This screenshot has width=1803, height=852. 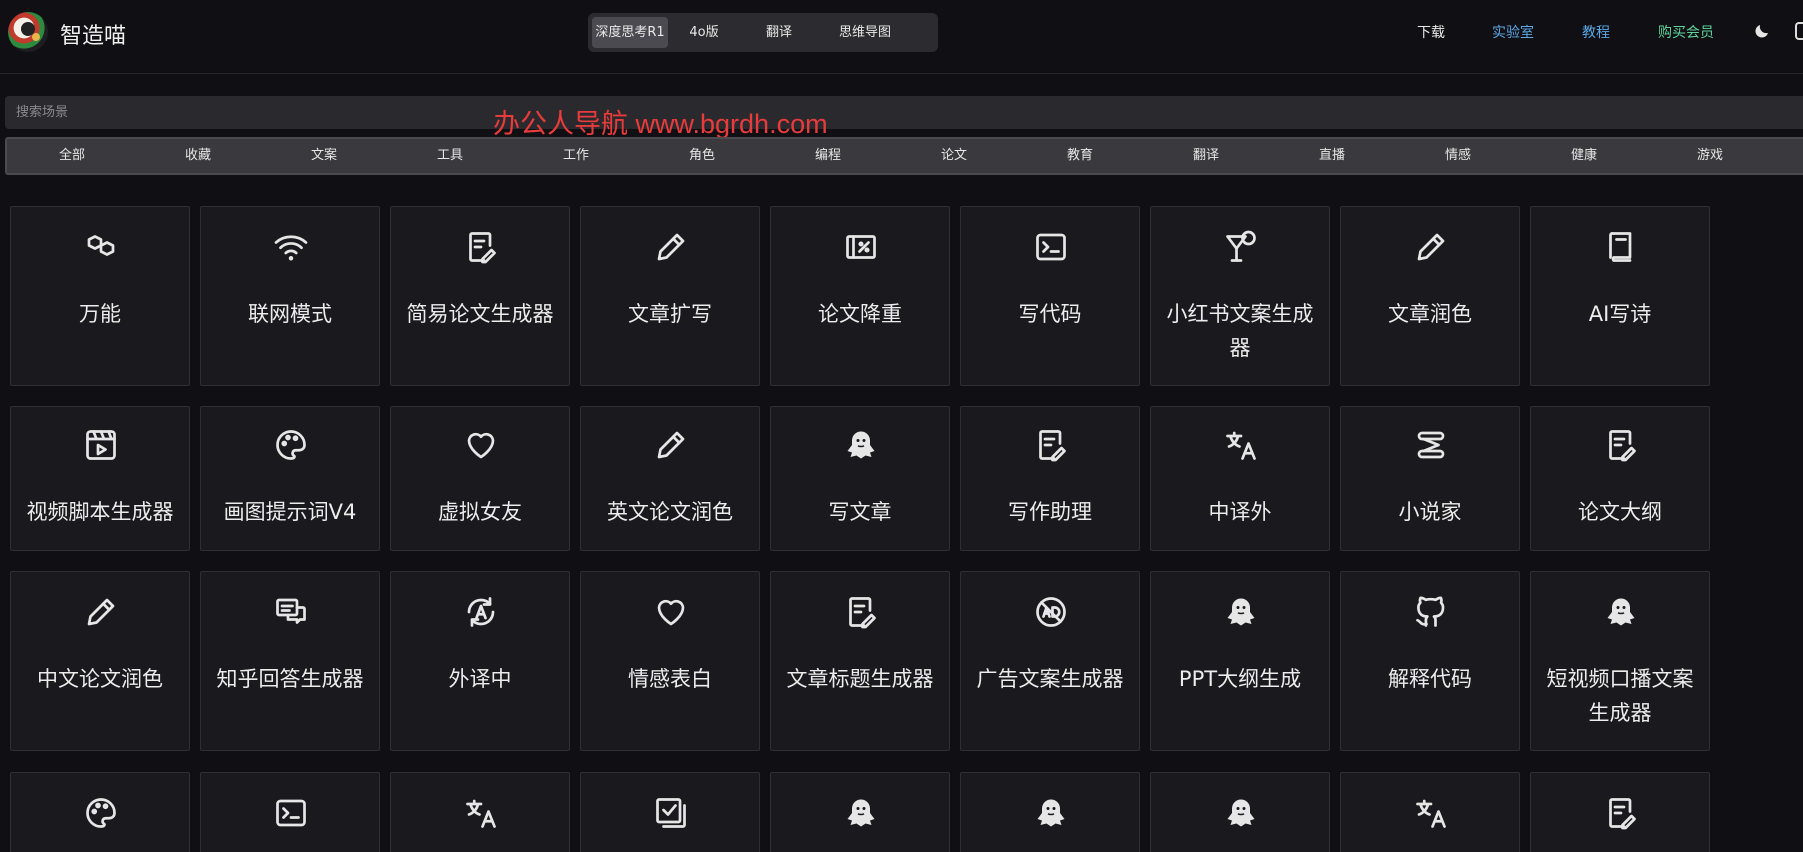 What do you see at coordinates (100, 478) in the screenshot?
I see `scene-card: 视频脚本生成器` at bounding box center [100, 478].